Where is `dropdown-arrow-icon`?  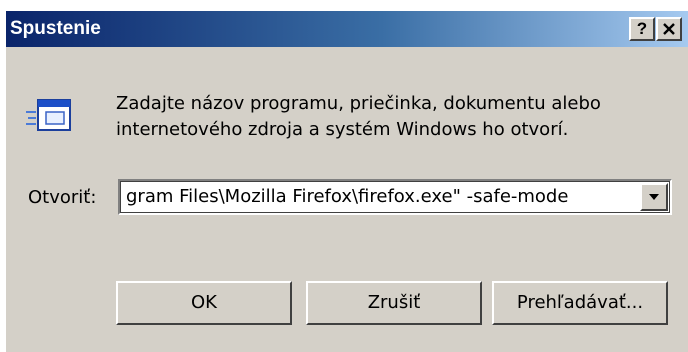
dropdown-arrow-icon is located at coordinates (654, 197).